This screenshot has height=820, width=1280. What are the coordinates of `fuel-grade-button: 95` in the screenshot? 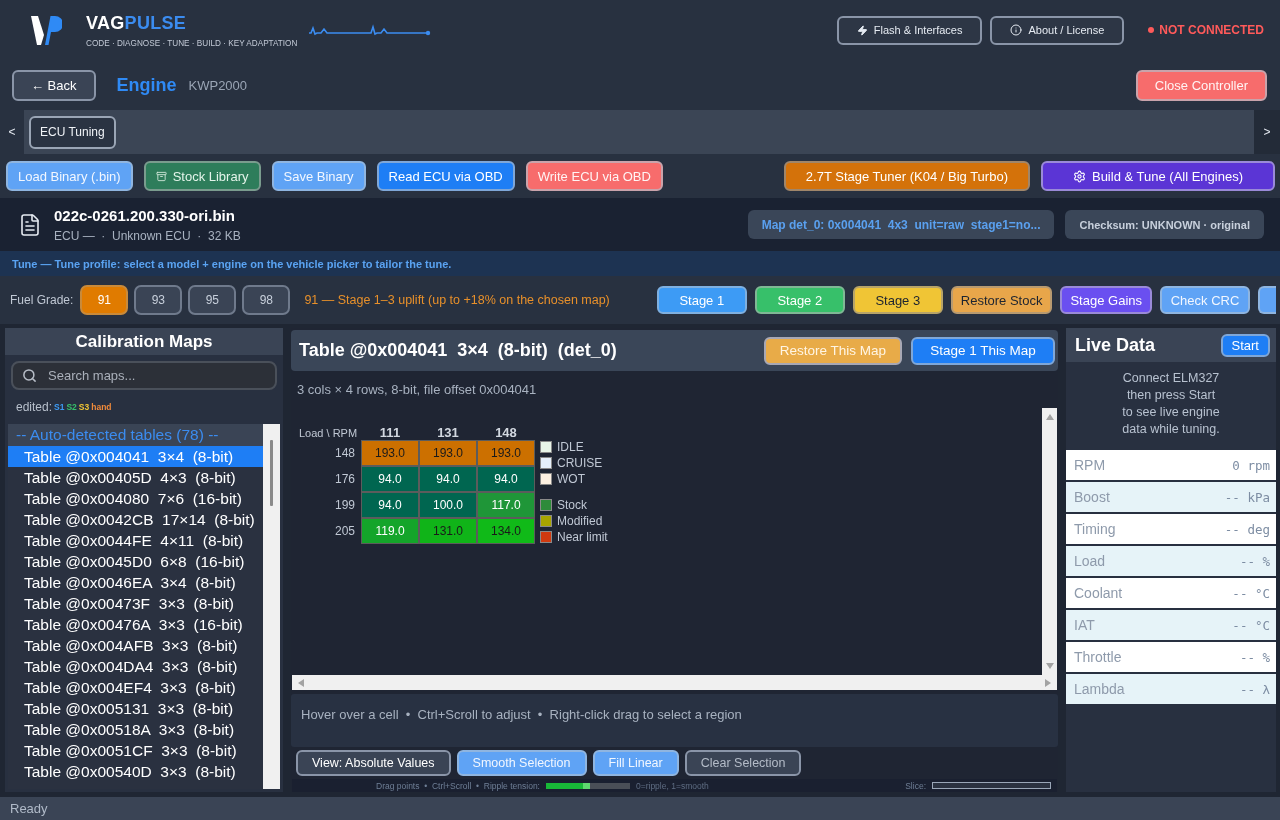 It's located at (212, 300).